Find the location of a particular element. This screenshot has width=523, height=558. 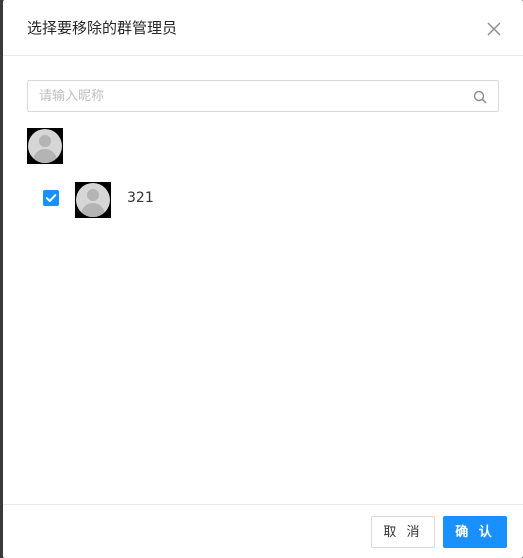

search-input is located at coordinates (249, 96).